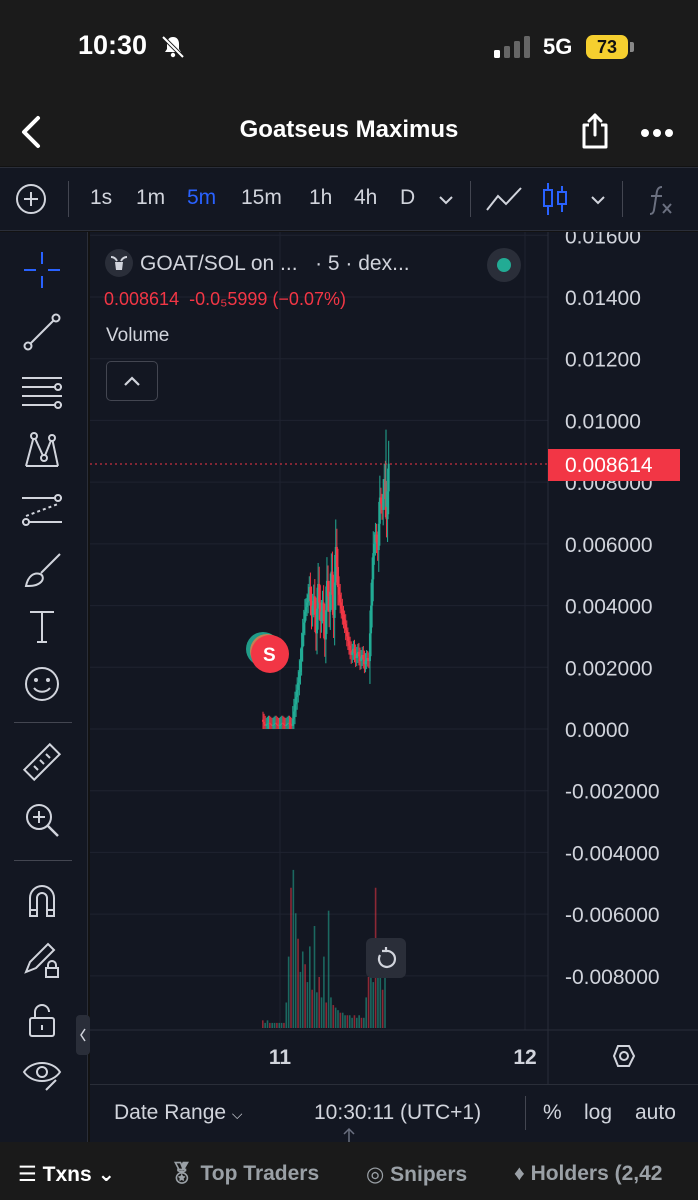 This screenshot has height=1200, width=698. Describe the element at coordinates (407, 198) in the screenshot. I see `timeframe-D: D` at that location.